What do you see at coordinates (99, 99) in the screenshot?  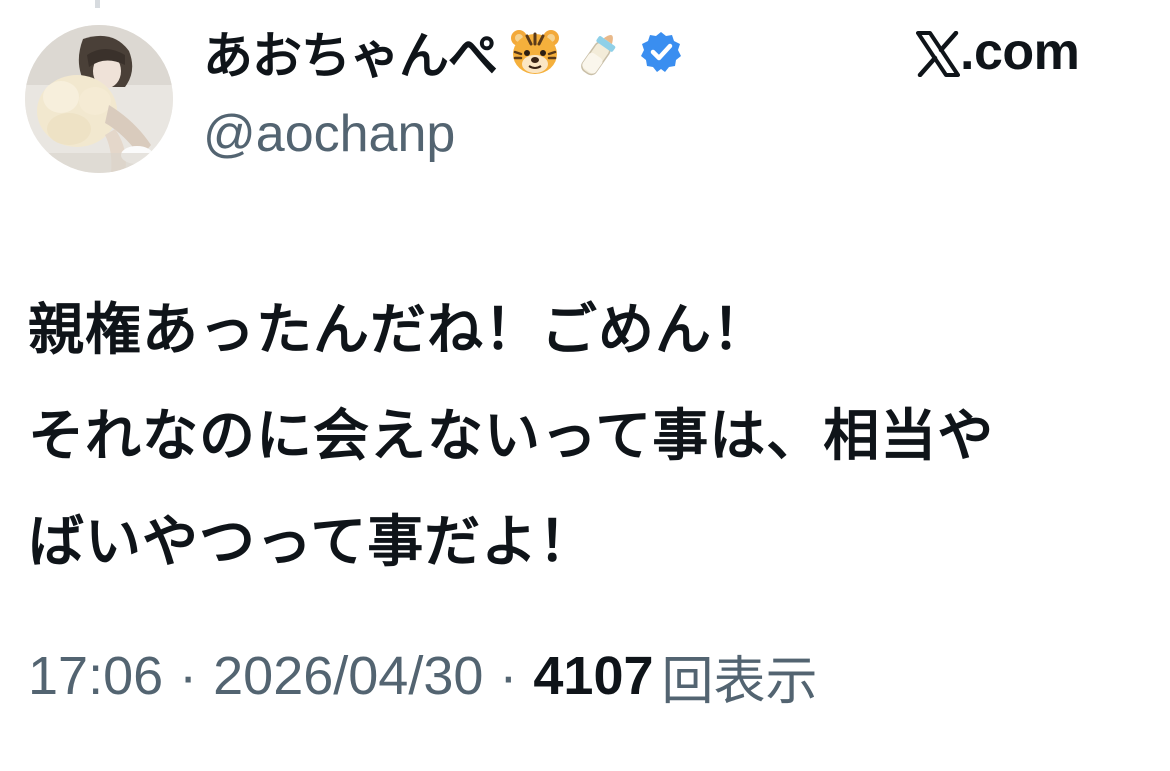 I see `avatar` at bounding box center [99, 99].